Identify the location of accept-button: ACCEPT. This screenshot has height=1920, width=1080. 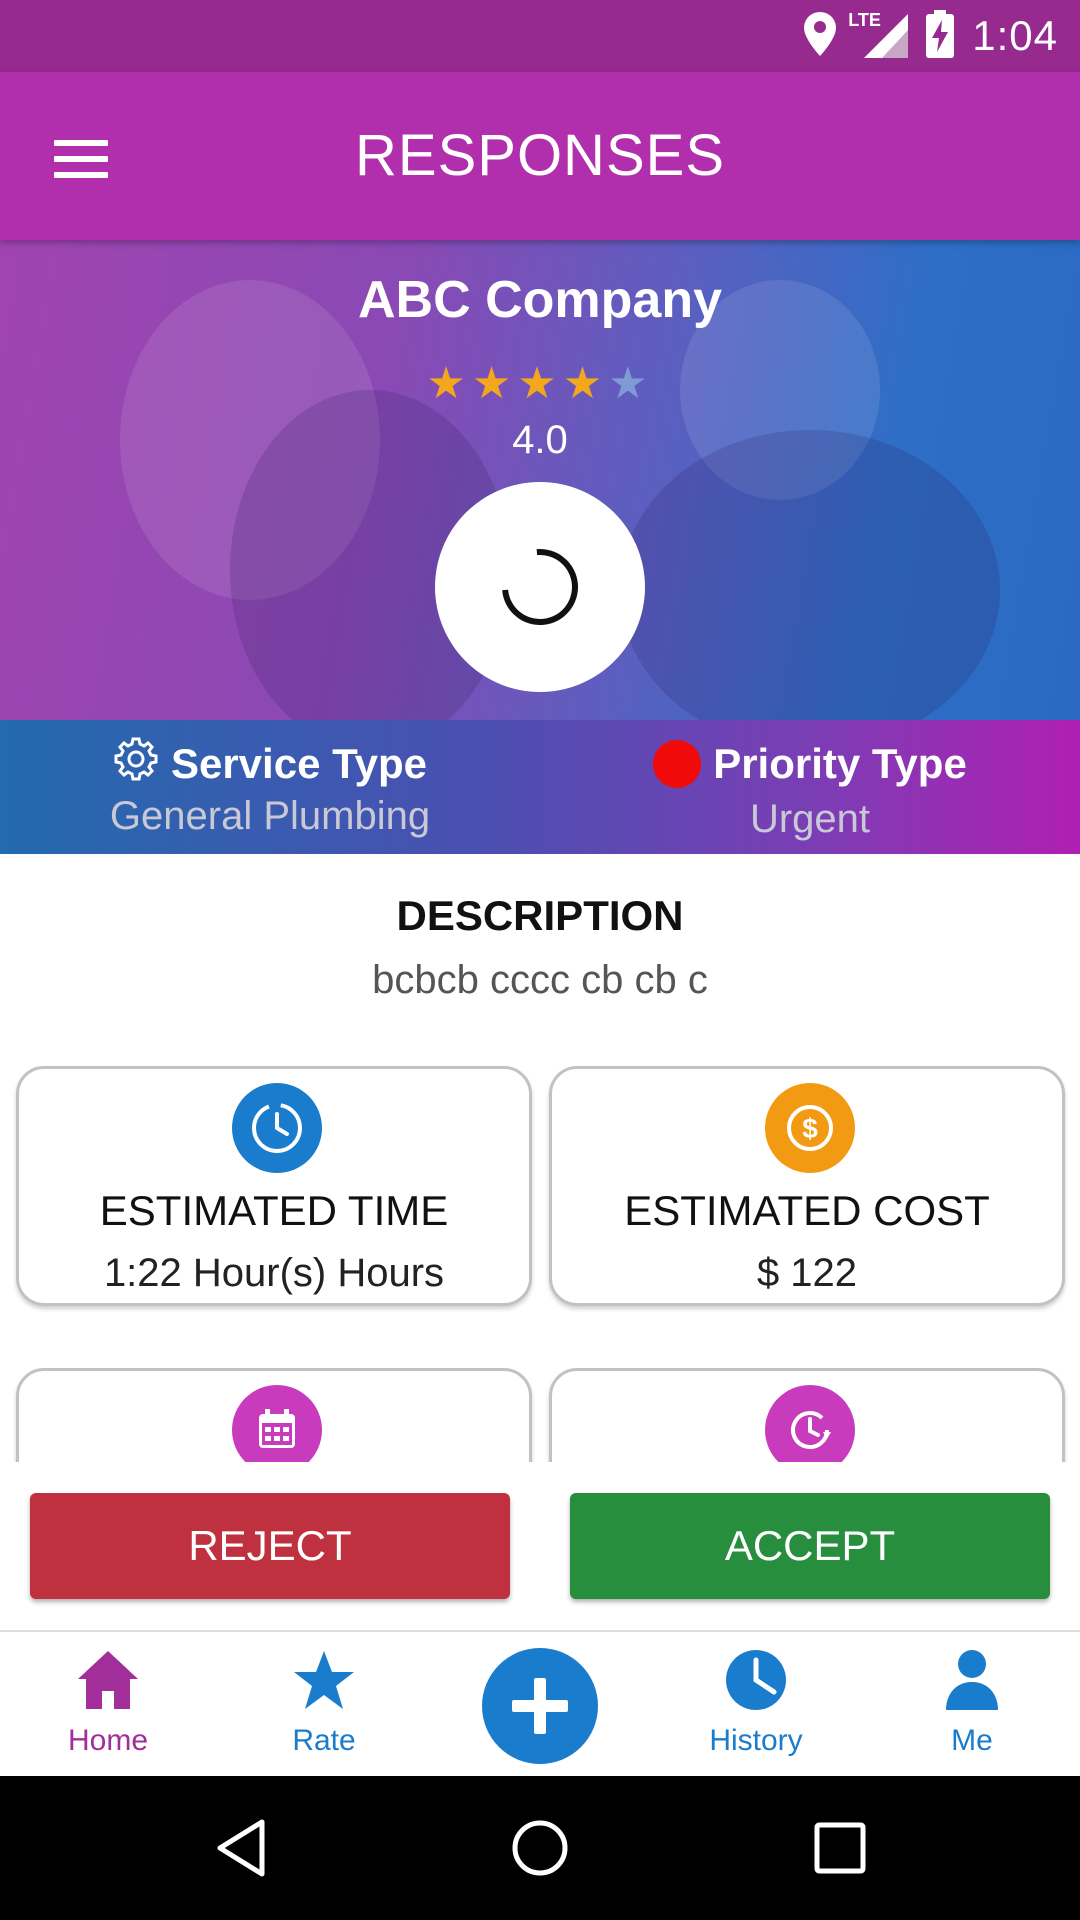
(810, 1546).